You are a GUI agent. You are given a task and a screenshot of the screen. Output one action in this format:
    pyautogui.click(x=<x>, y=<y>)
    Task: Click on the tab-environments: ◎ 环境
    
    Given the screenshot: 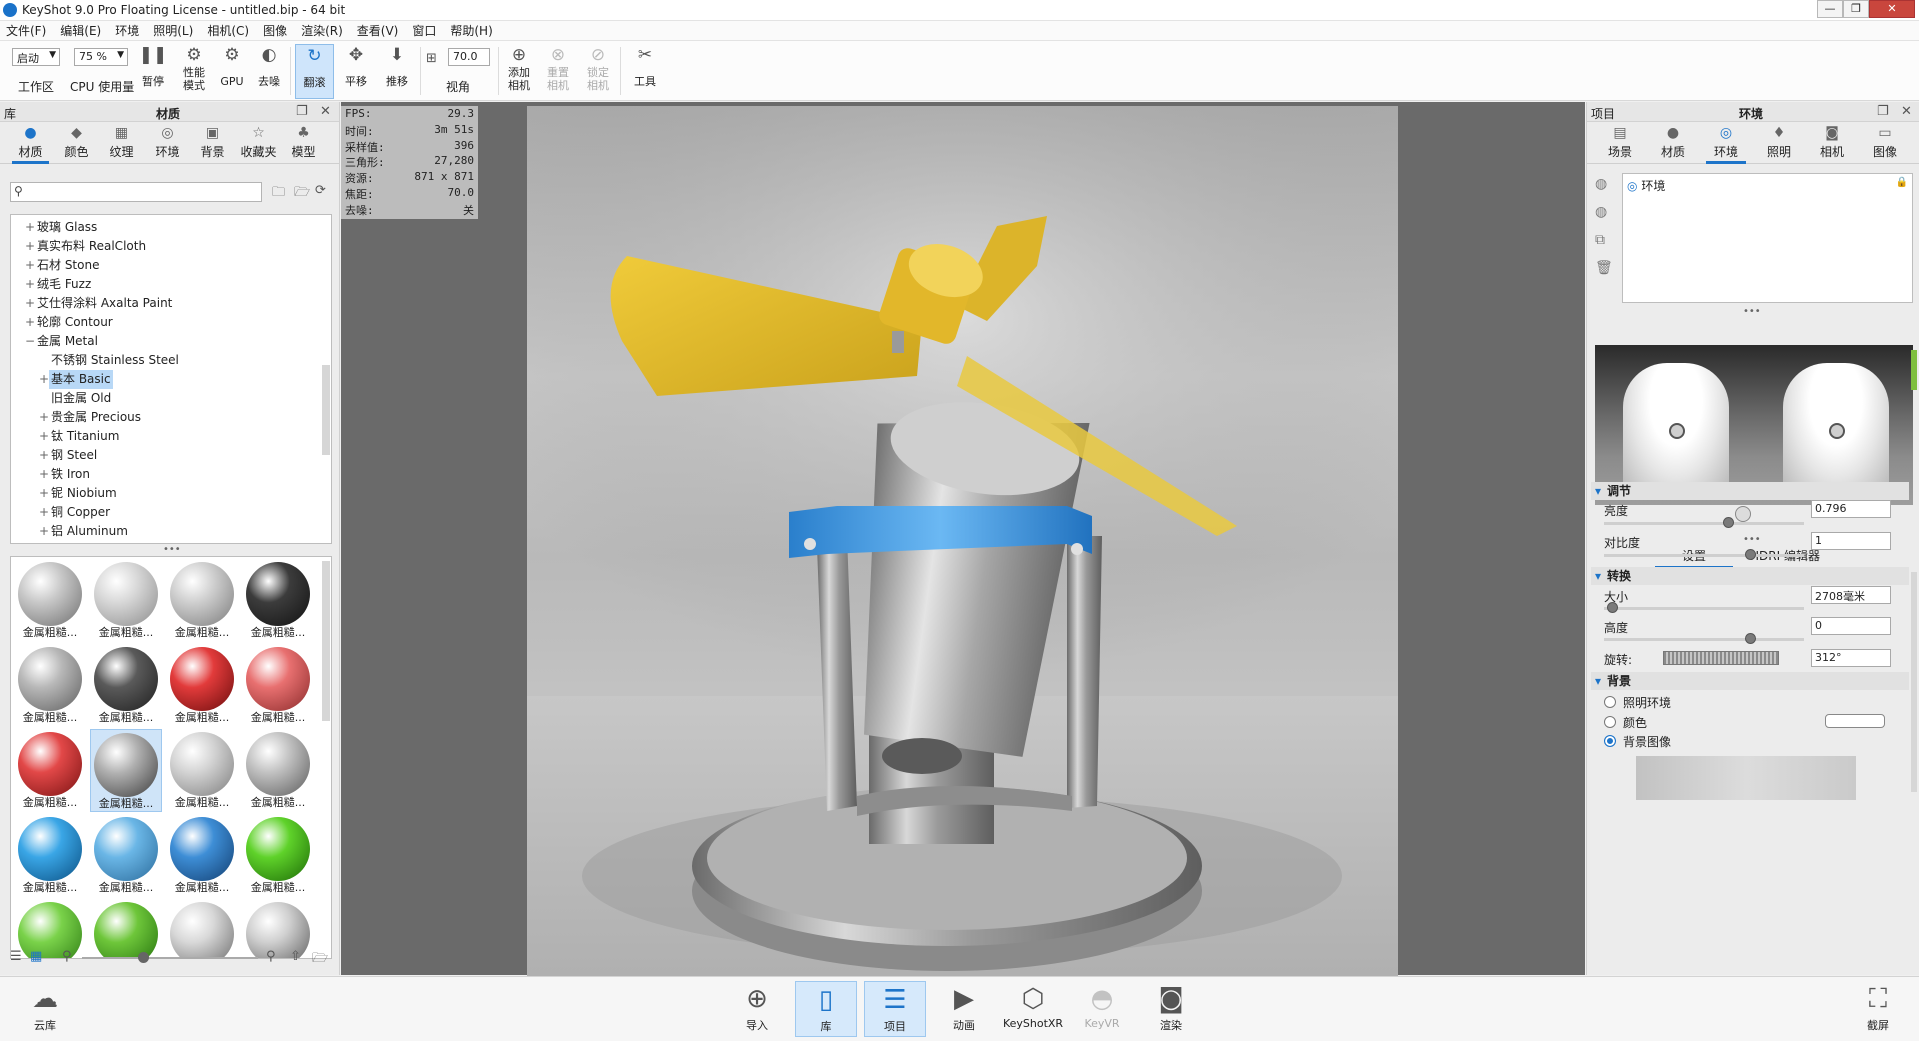 What is the action you would take?
    pyautogui.click(x=167, y=144)
    